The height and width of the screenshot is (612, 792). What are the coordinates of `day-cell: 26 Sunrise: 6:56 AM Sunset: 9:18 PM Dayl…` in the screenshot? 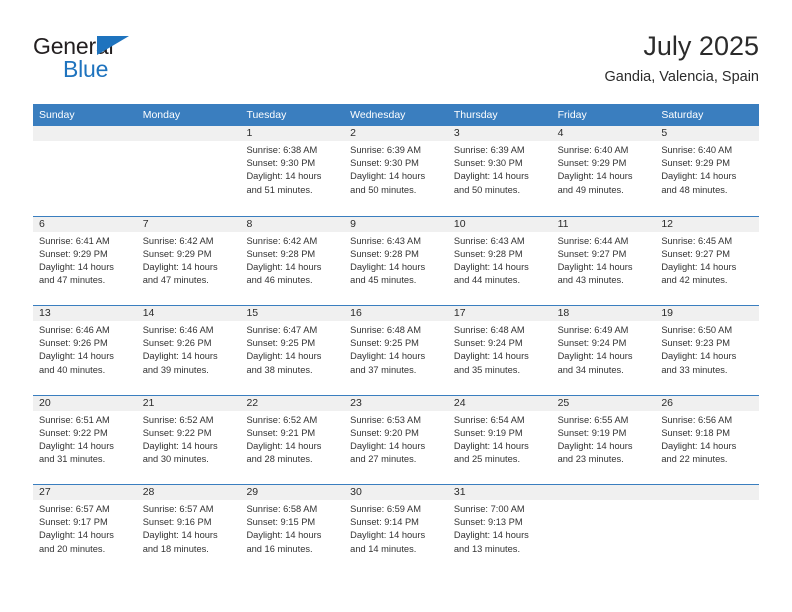 It's located at (707, 440).